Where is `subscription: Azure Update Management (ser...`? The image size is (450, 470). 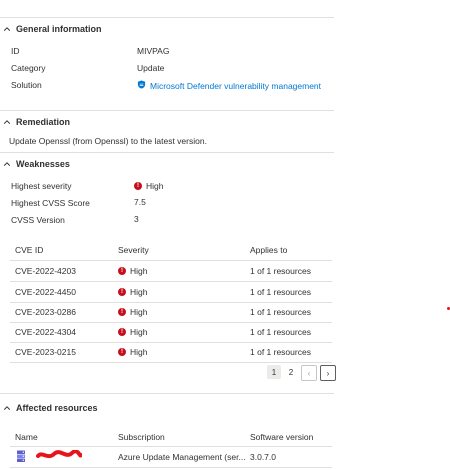
subscription: Azure Update Management (ser... is located at coordinates (182, 457).